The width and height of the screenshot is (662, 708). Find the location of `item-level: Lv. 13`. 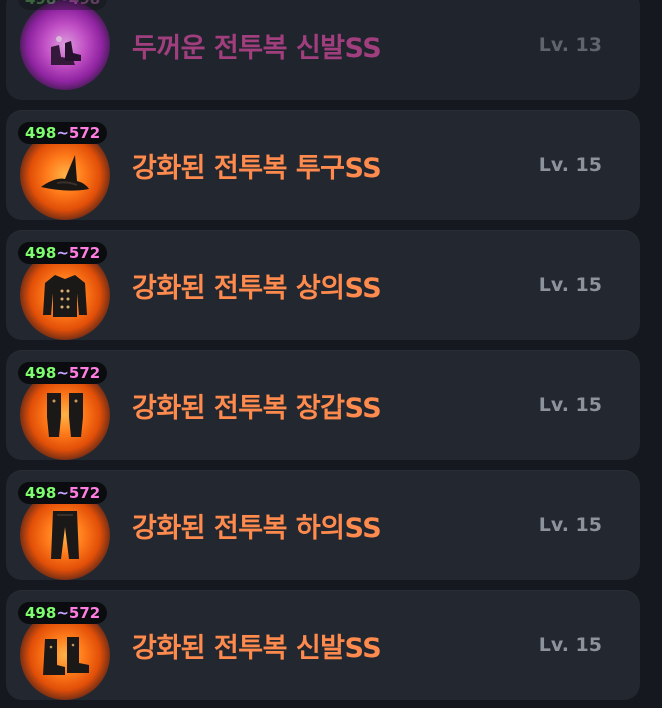

item-level: Lv. 13 is located at coordinates (570, 45).